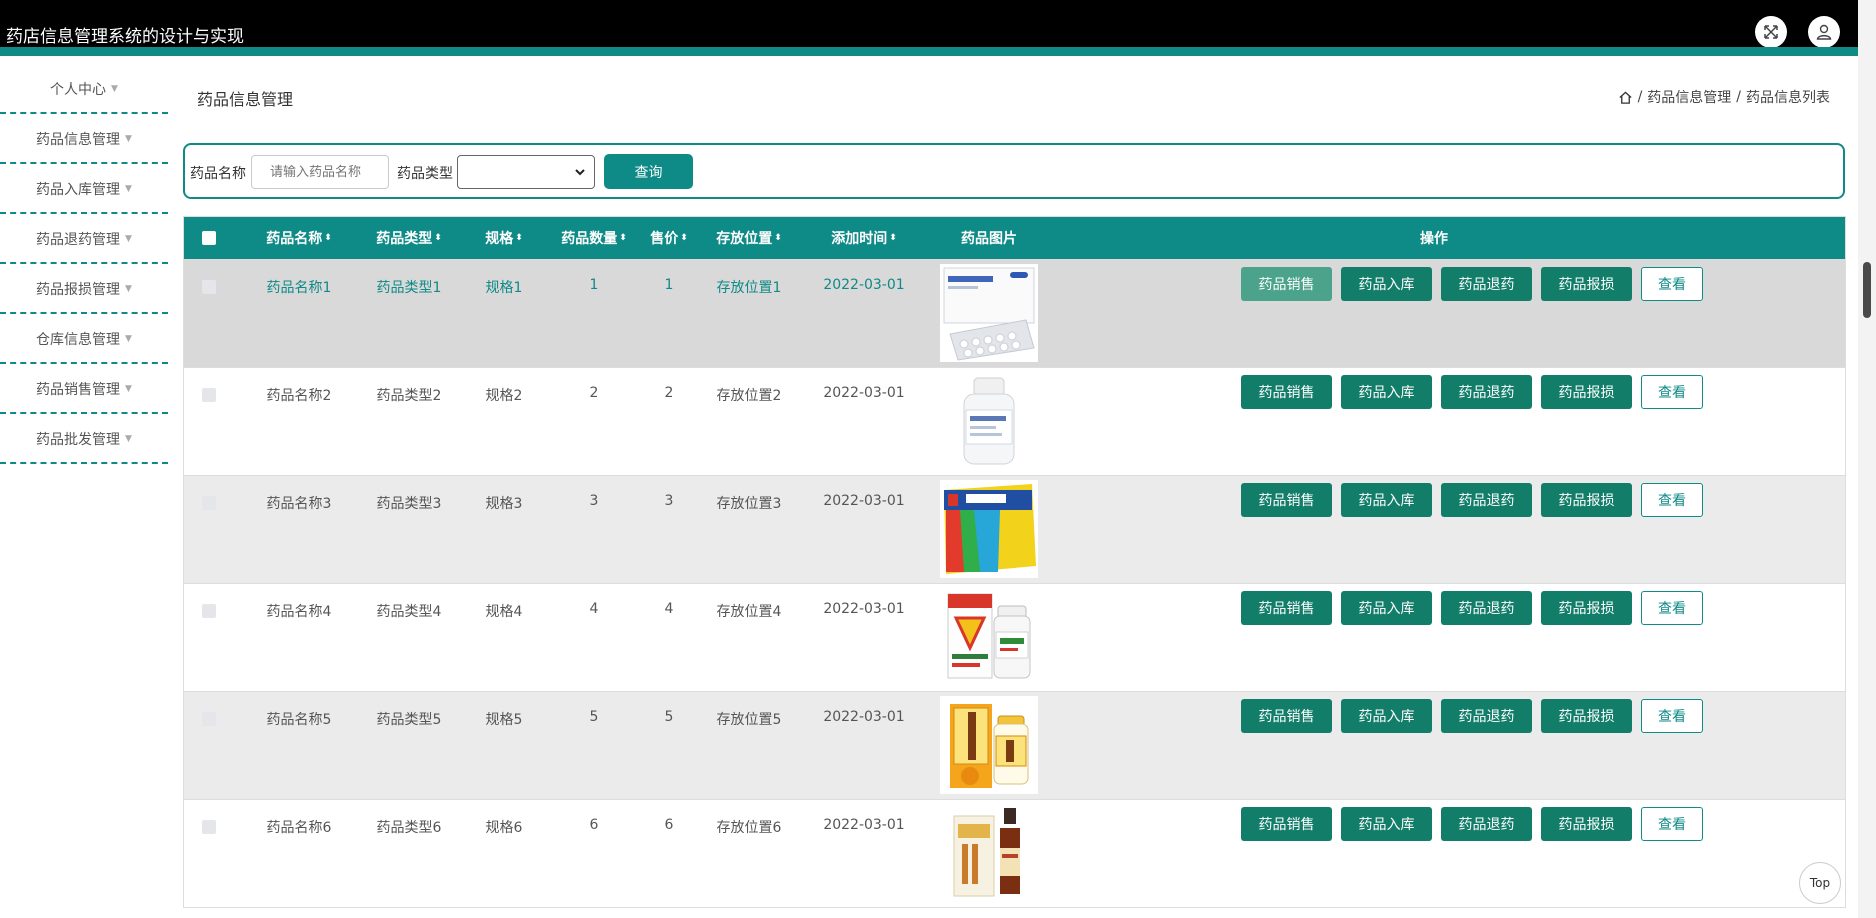  What do you see at coordinates (84, 389) in the screenshot?
I see `sidebar-item-sales: 药品销售管理 ▼` at bounding box center [84, 389].